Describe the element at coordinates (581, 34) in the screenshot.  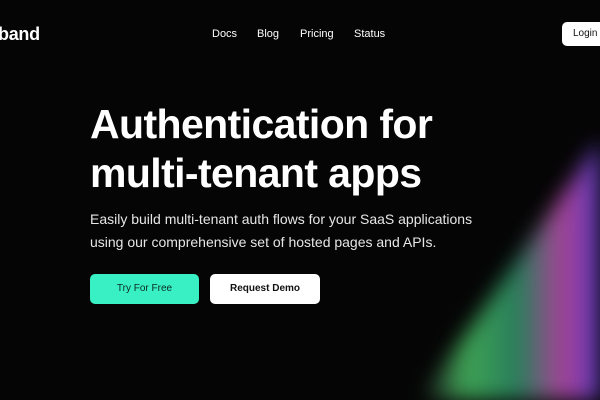
I see `login-button: Login` at that location.